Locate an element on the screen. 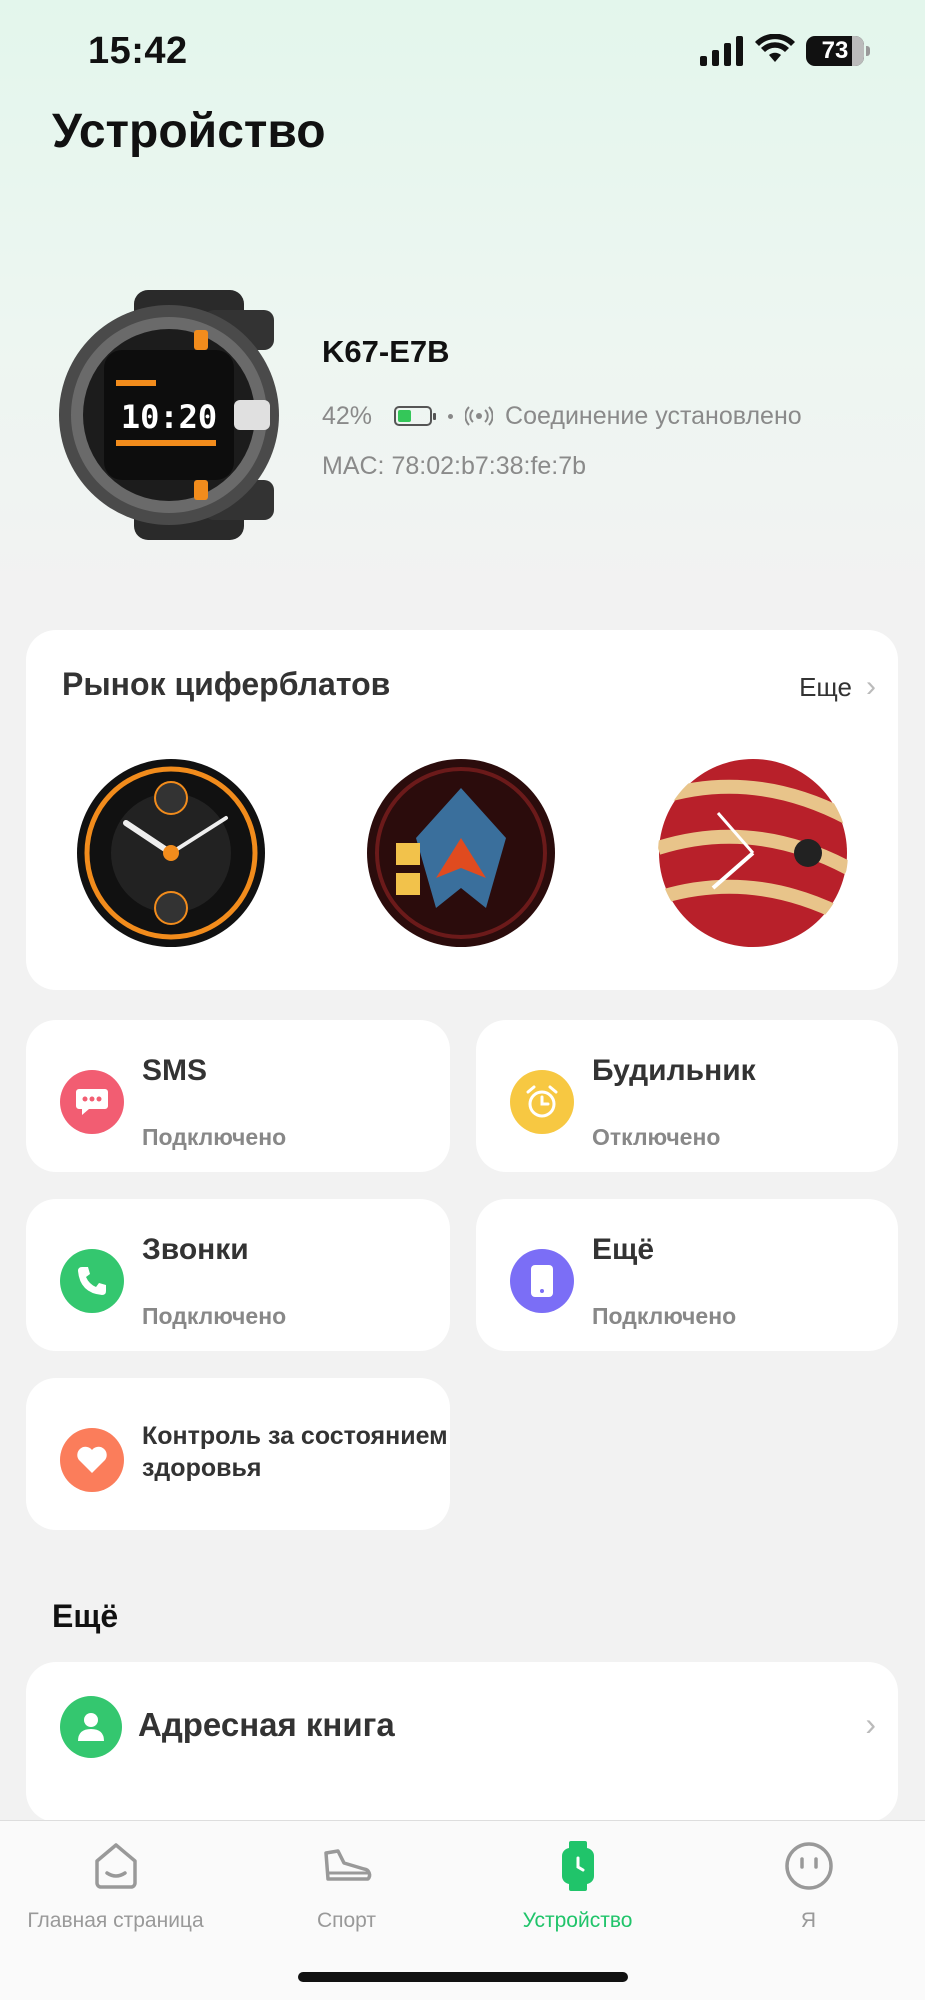 Image resolution: width=925 pixels, height=2000 pixels. feature-tile-alarm: Будильник Отключено is located at coordinates (687, 1096).